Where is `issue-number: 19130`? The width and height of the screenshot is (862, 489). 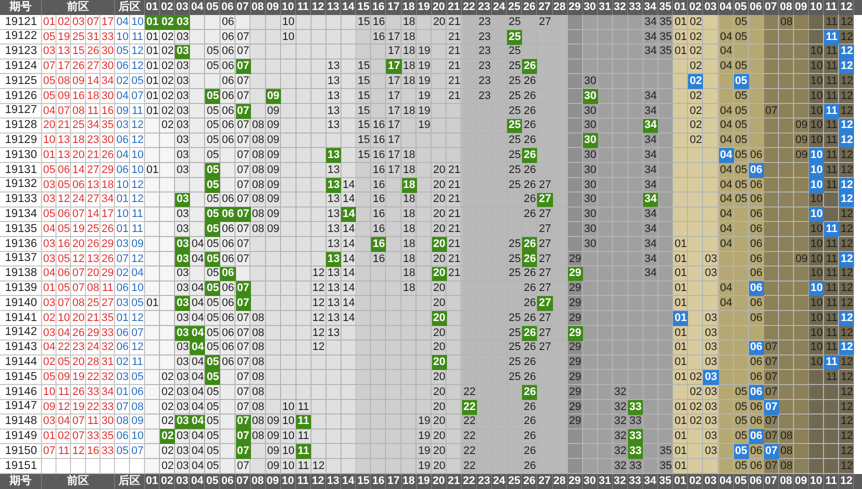 issue-number: 19130 is located at coordinates (21, 155).